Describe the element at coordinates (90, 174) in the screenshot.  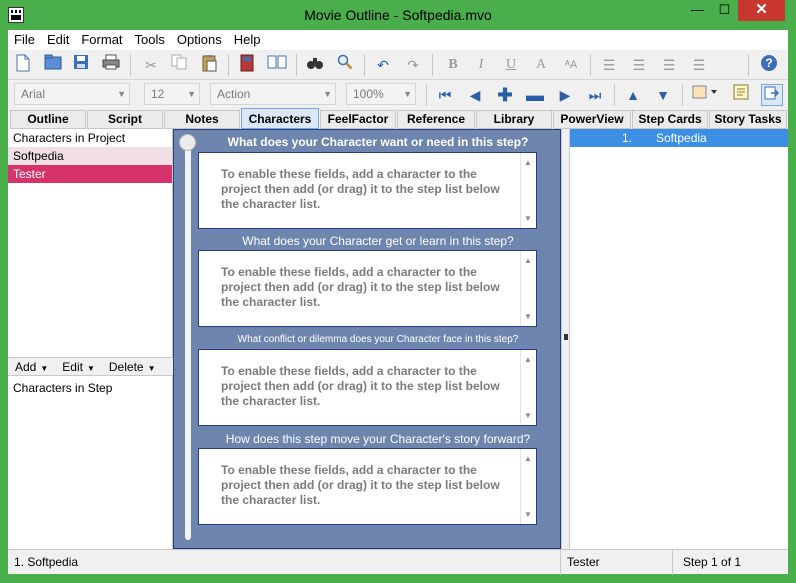
I see `character-list-item-selected: Tester` at that location.